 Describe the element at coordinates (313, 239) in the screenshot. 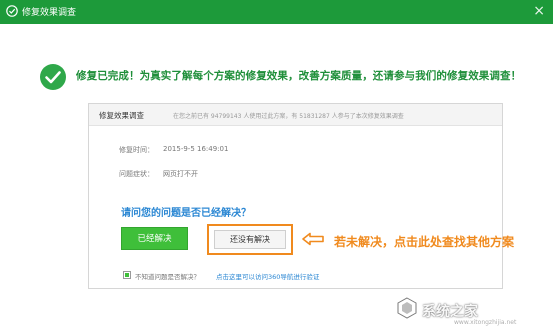

I see `pointer-arrow-icon` at that location.